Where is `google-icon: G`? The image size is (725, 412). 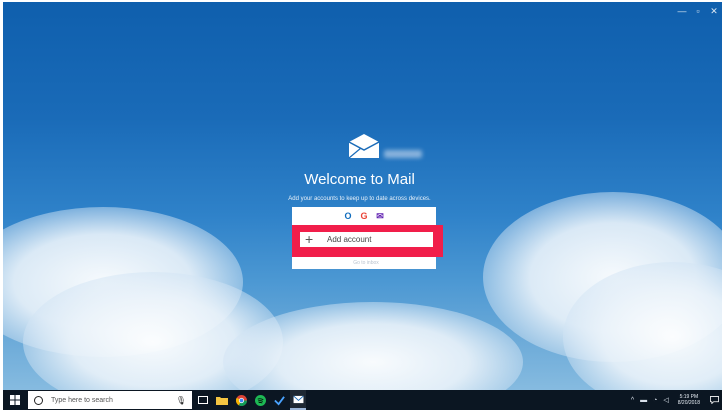 google-icon: G is located at coordinates (364, 216).